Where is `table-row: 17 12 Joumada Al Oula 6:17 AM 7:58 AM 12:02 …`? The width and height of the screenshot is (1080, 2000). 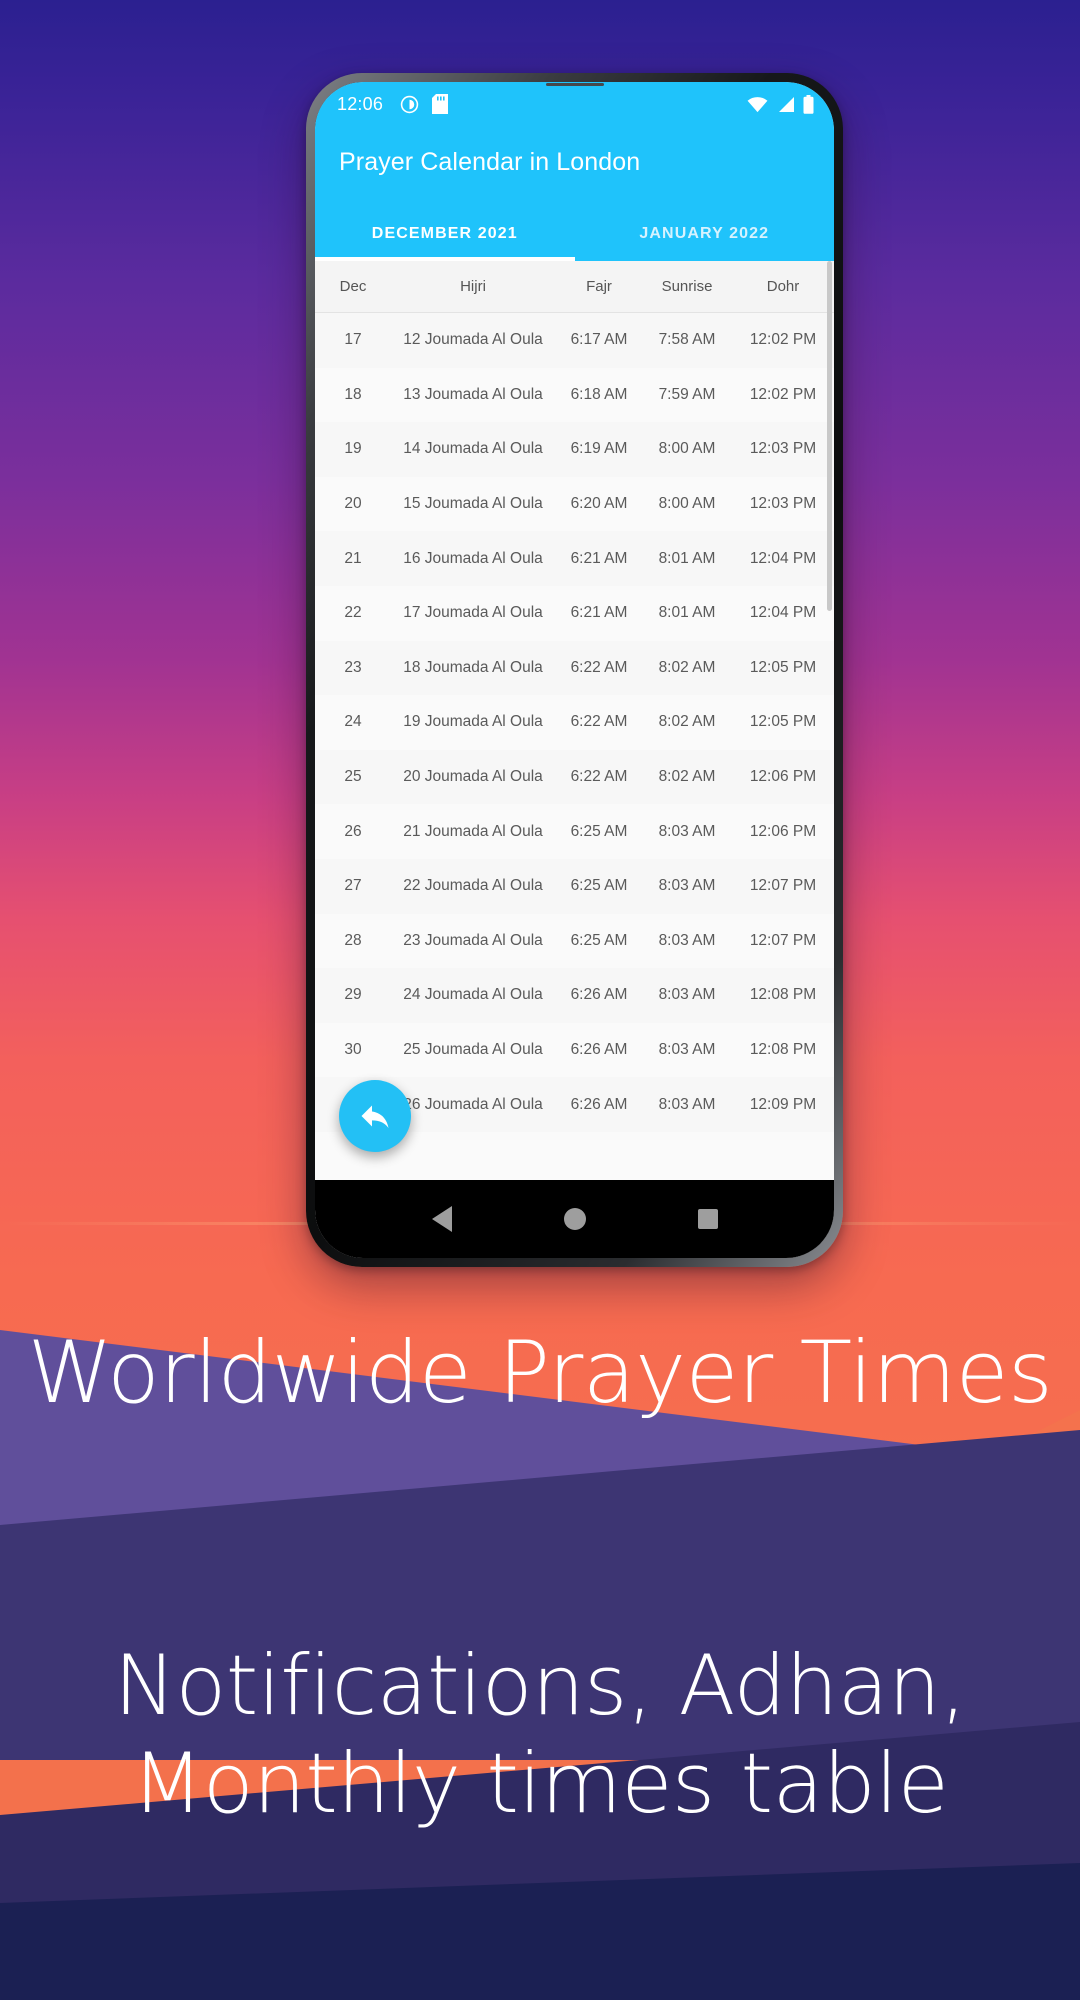 table-row: 17 12 Joumada Al Oula 6:17 AM 7:58 AM 12:02 … is located at coordinates (574, 340).